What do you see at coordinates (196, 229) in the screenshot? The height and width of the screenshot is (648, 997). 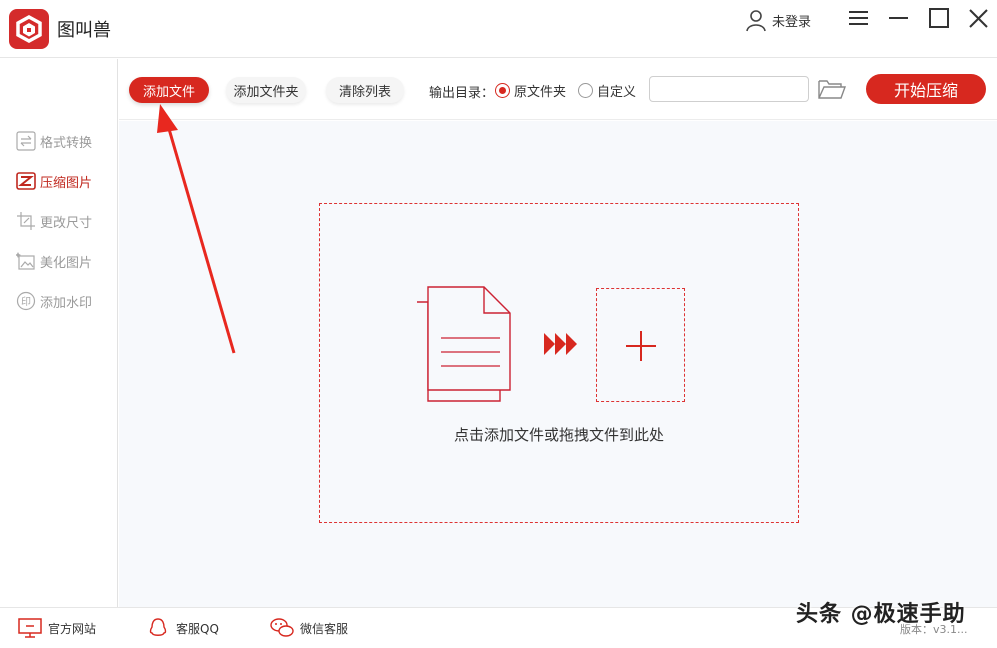 I see `annotation-arrow` at bounding box center [196, 229].